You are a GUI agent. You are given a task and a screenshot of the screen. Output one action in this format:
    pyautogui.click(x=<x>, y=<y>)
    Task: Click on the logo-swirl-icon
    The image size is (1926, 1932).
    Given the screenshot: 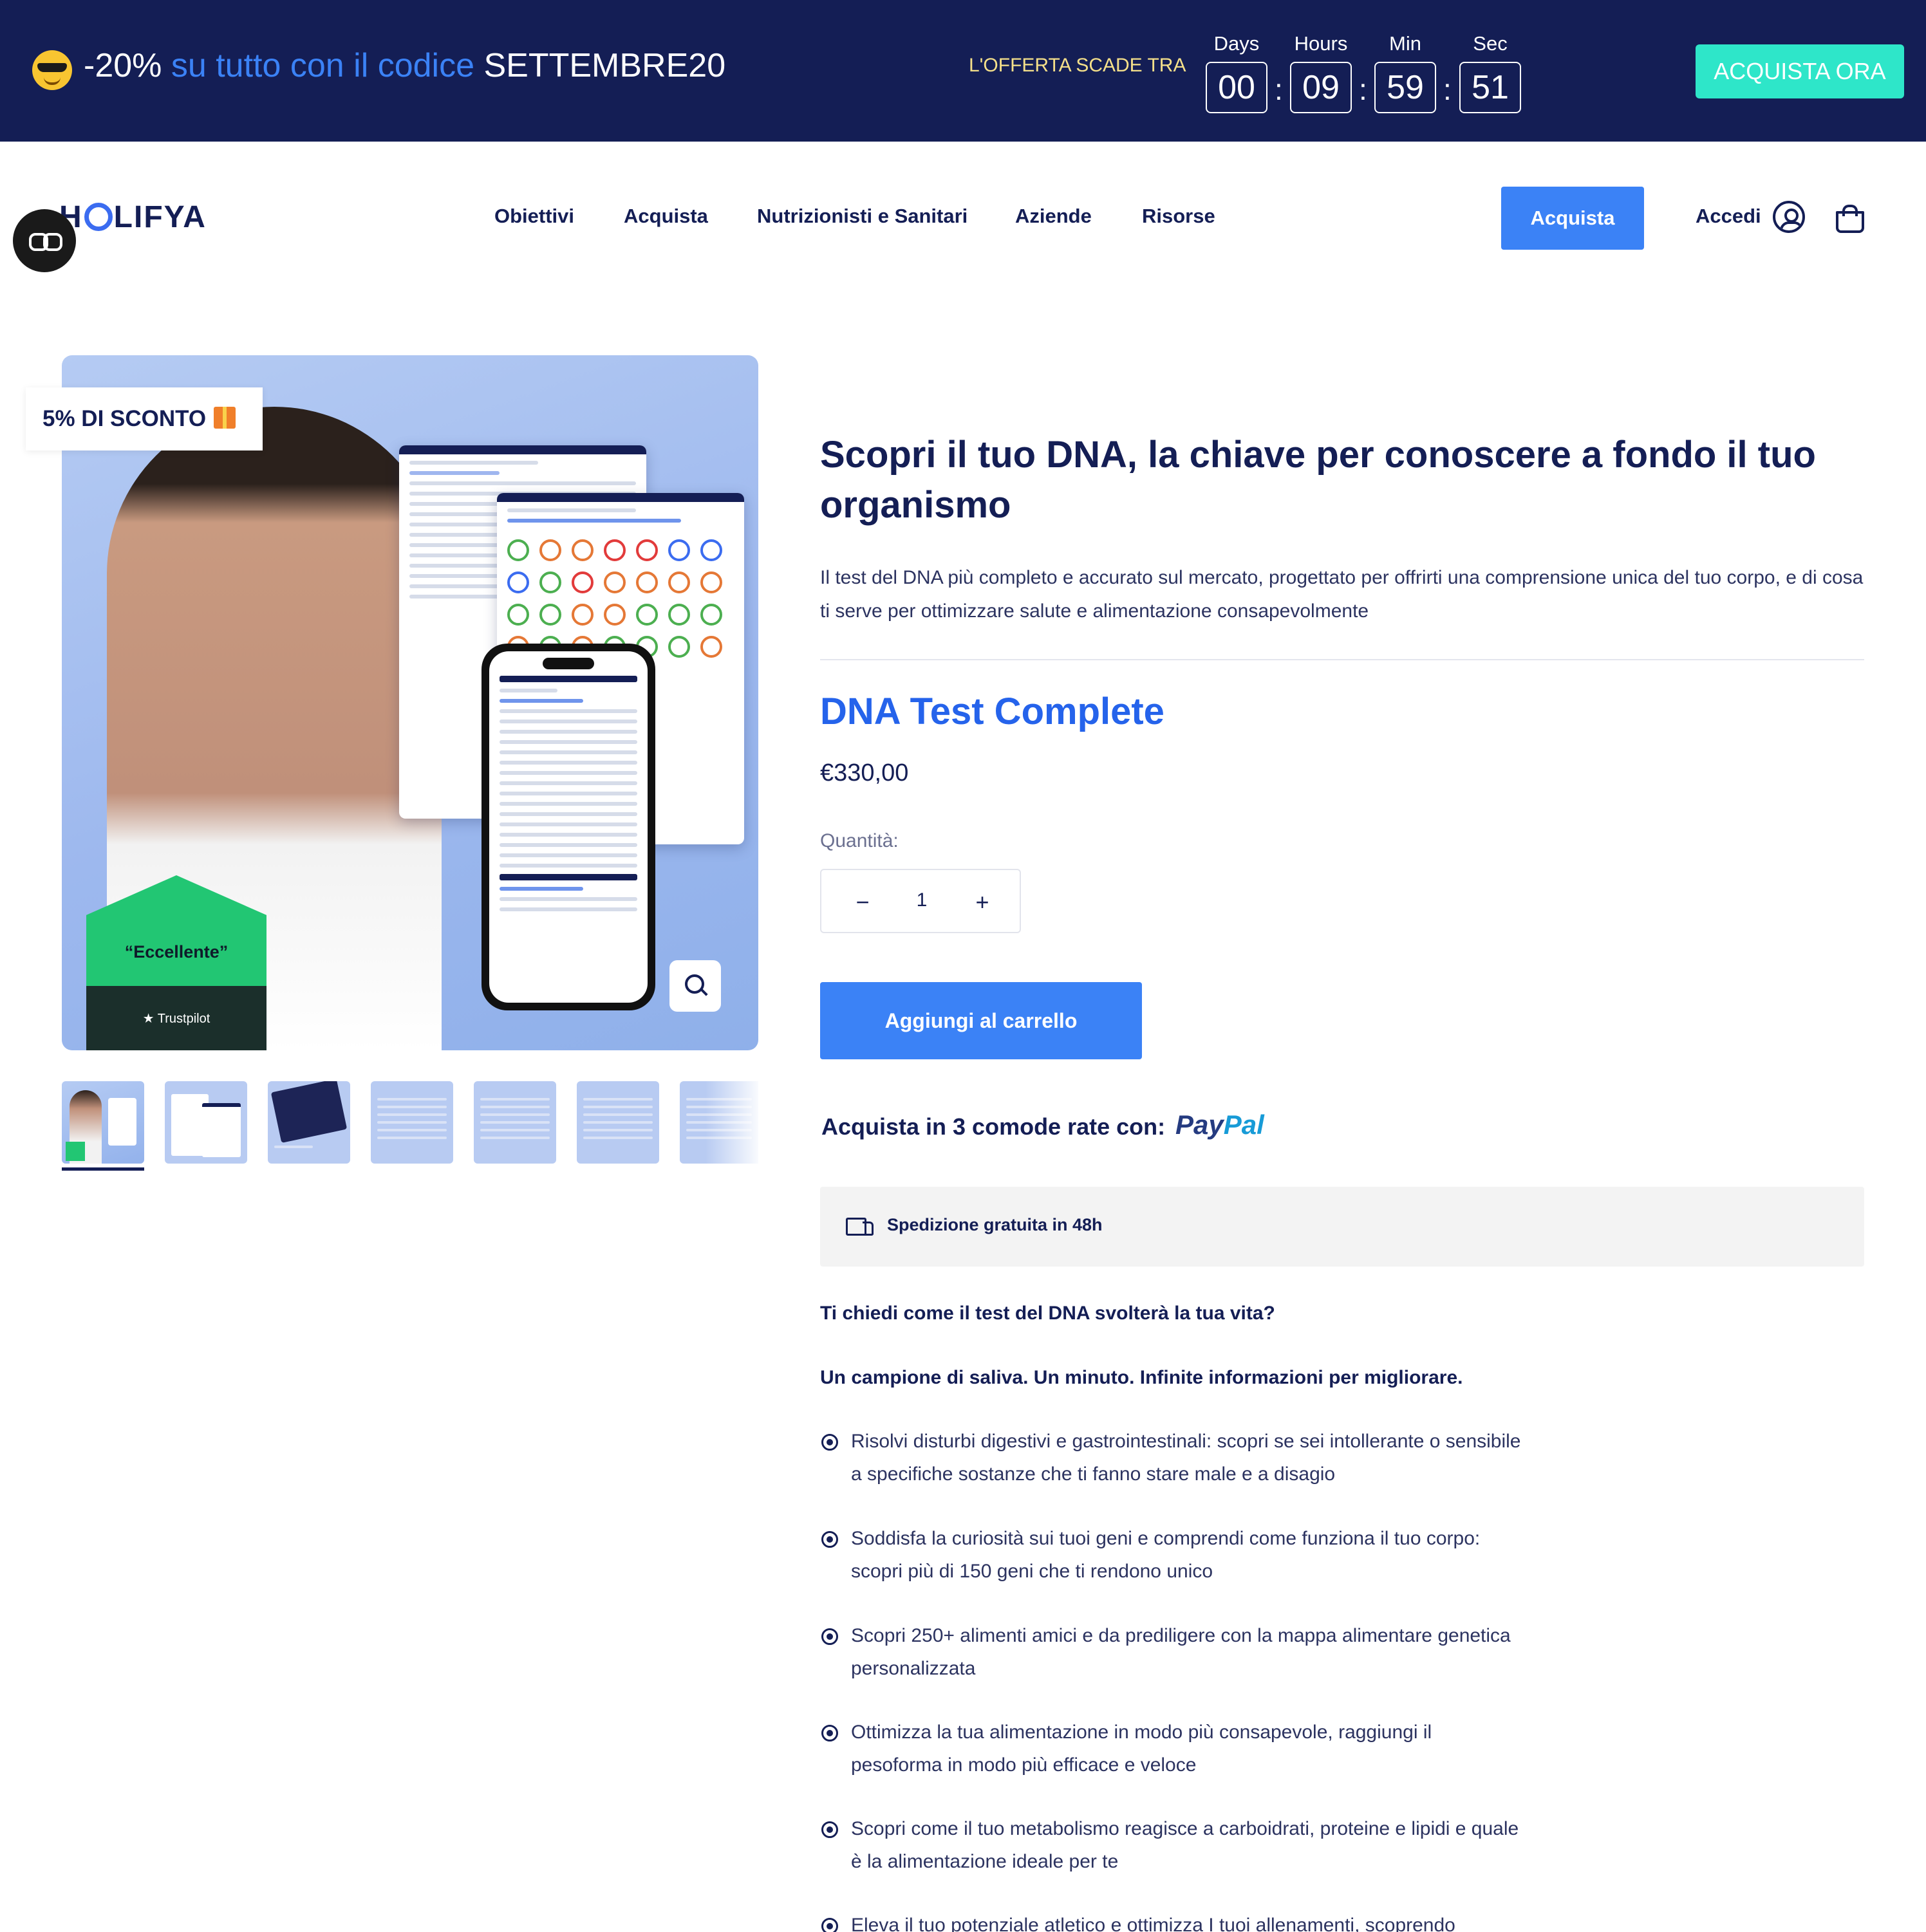 What is the action you would take?
    pyautogui.click(x=99, y=217)
    